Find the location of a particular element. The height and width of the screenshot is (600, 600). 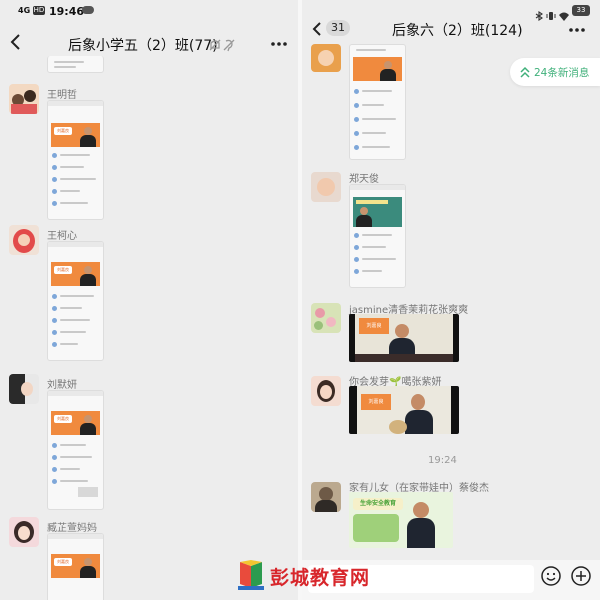

hd-badge: HD is located at coordinates (39, 10).